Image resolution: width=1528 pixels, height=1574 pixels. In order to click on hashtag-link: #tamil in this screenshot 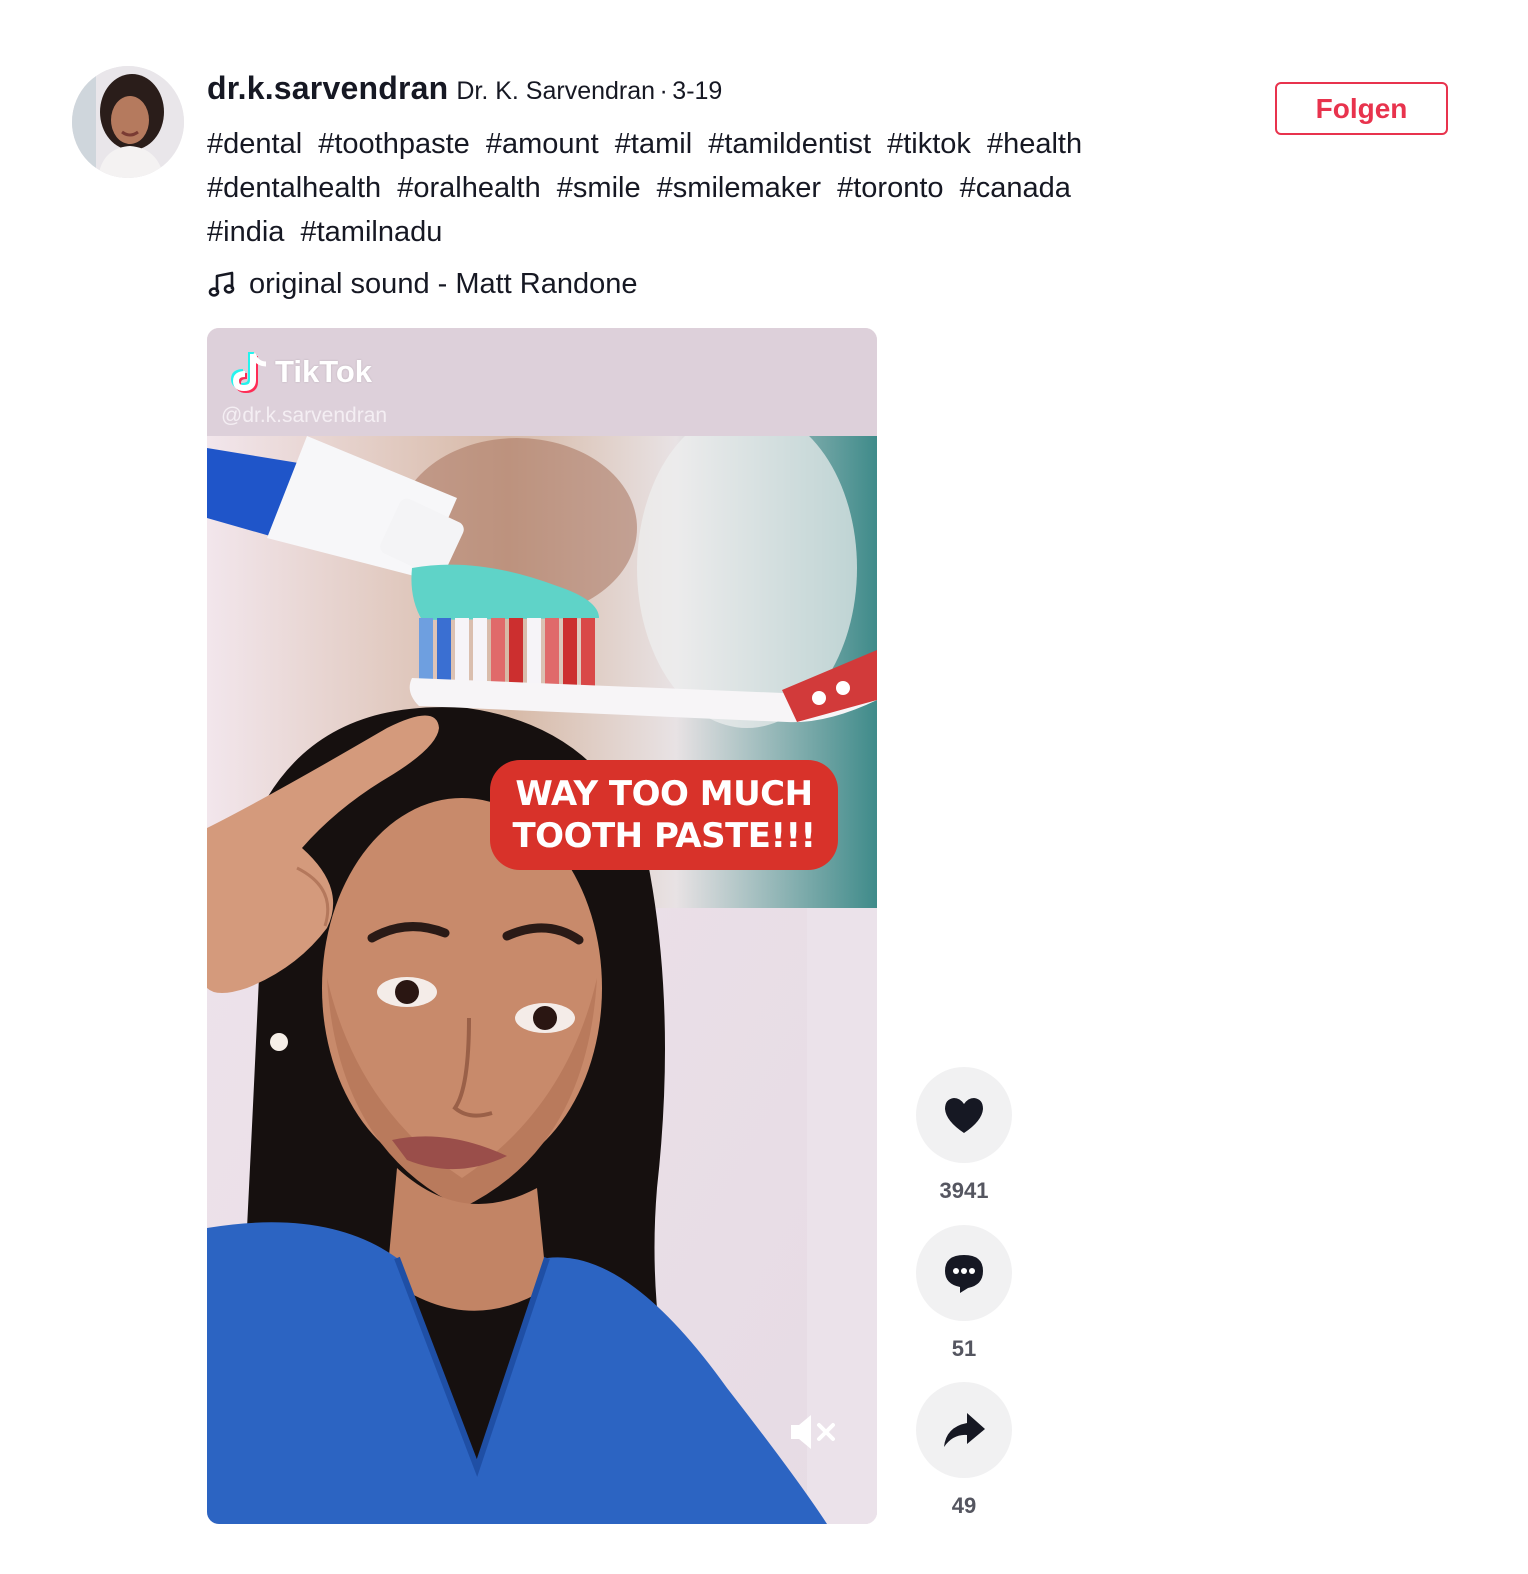, I will do `click(653, 144)`.